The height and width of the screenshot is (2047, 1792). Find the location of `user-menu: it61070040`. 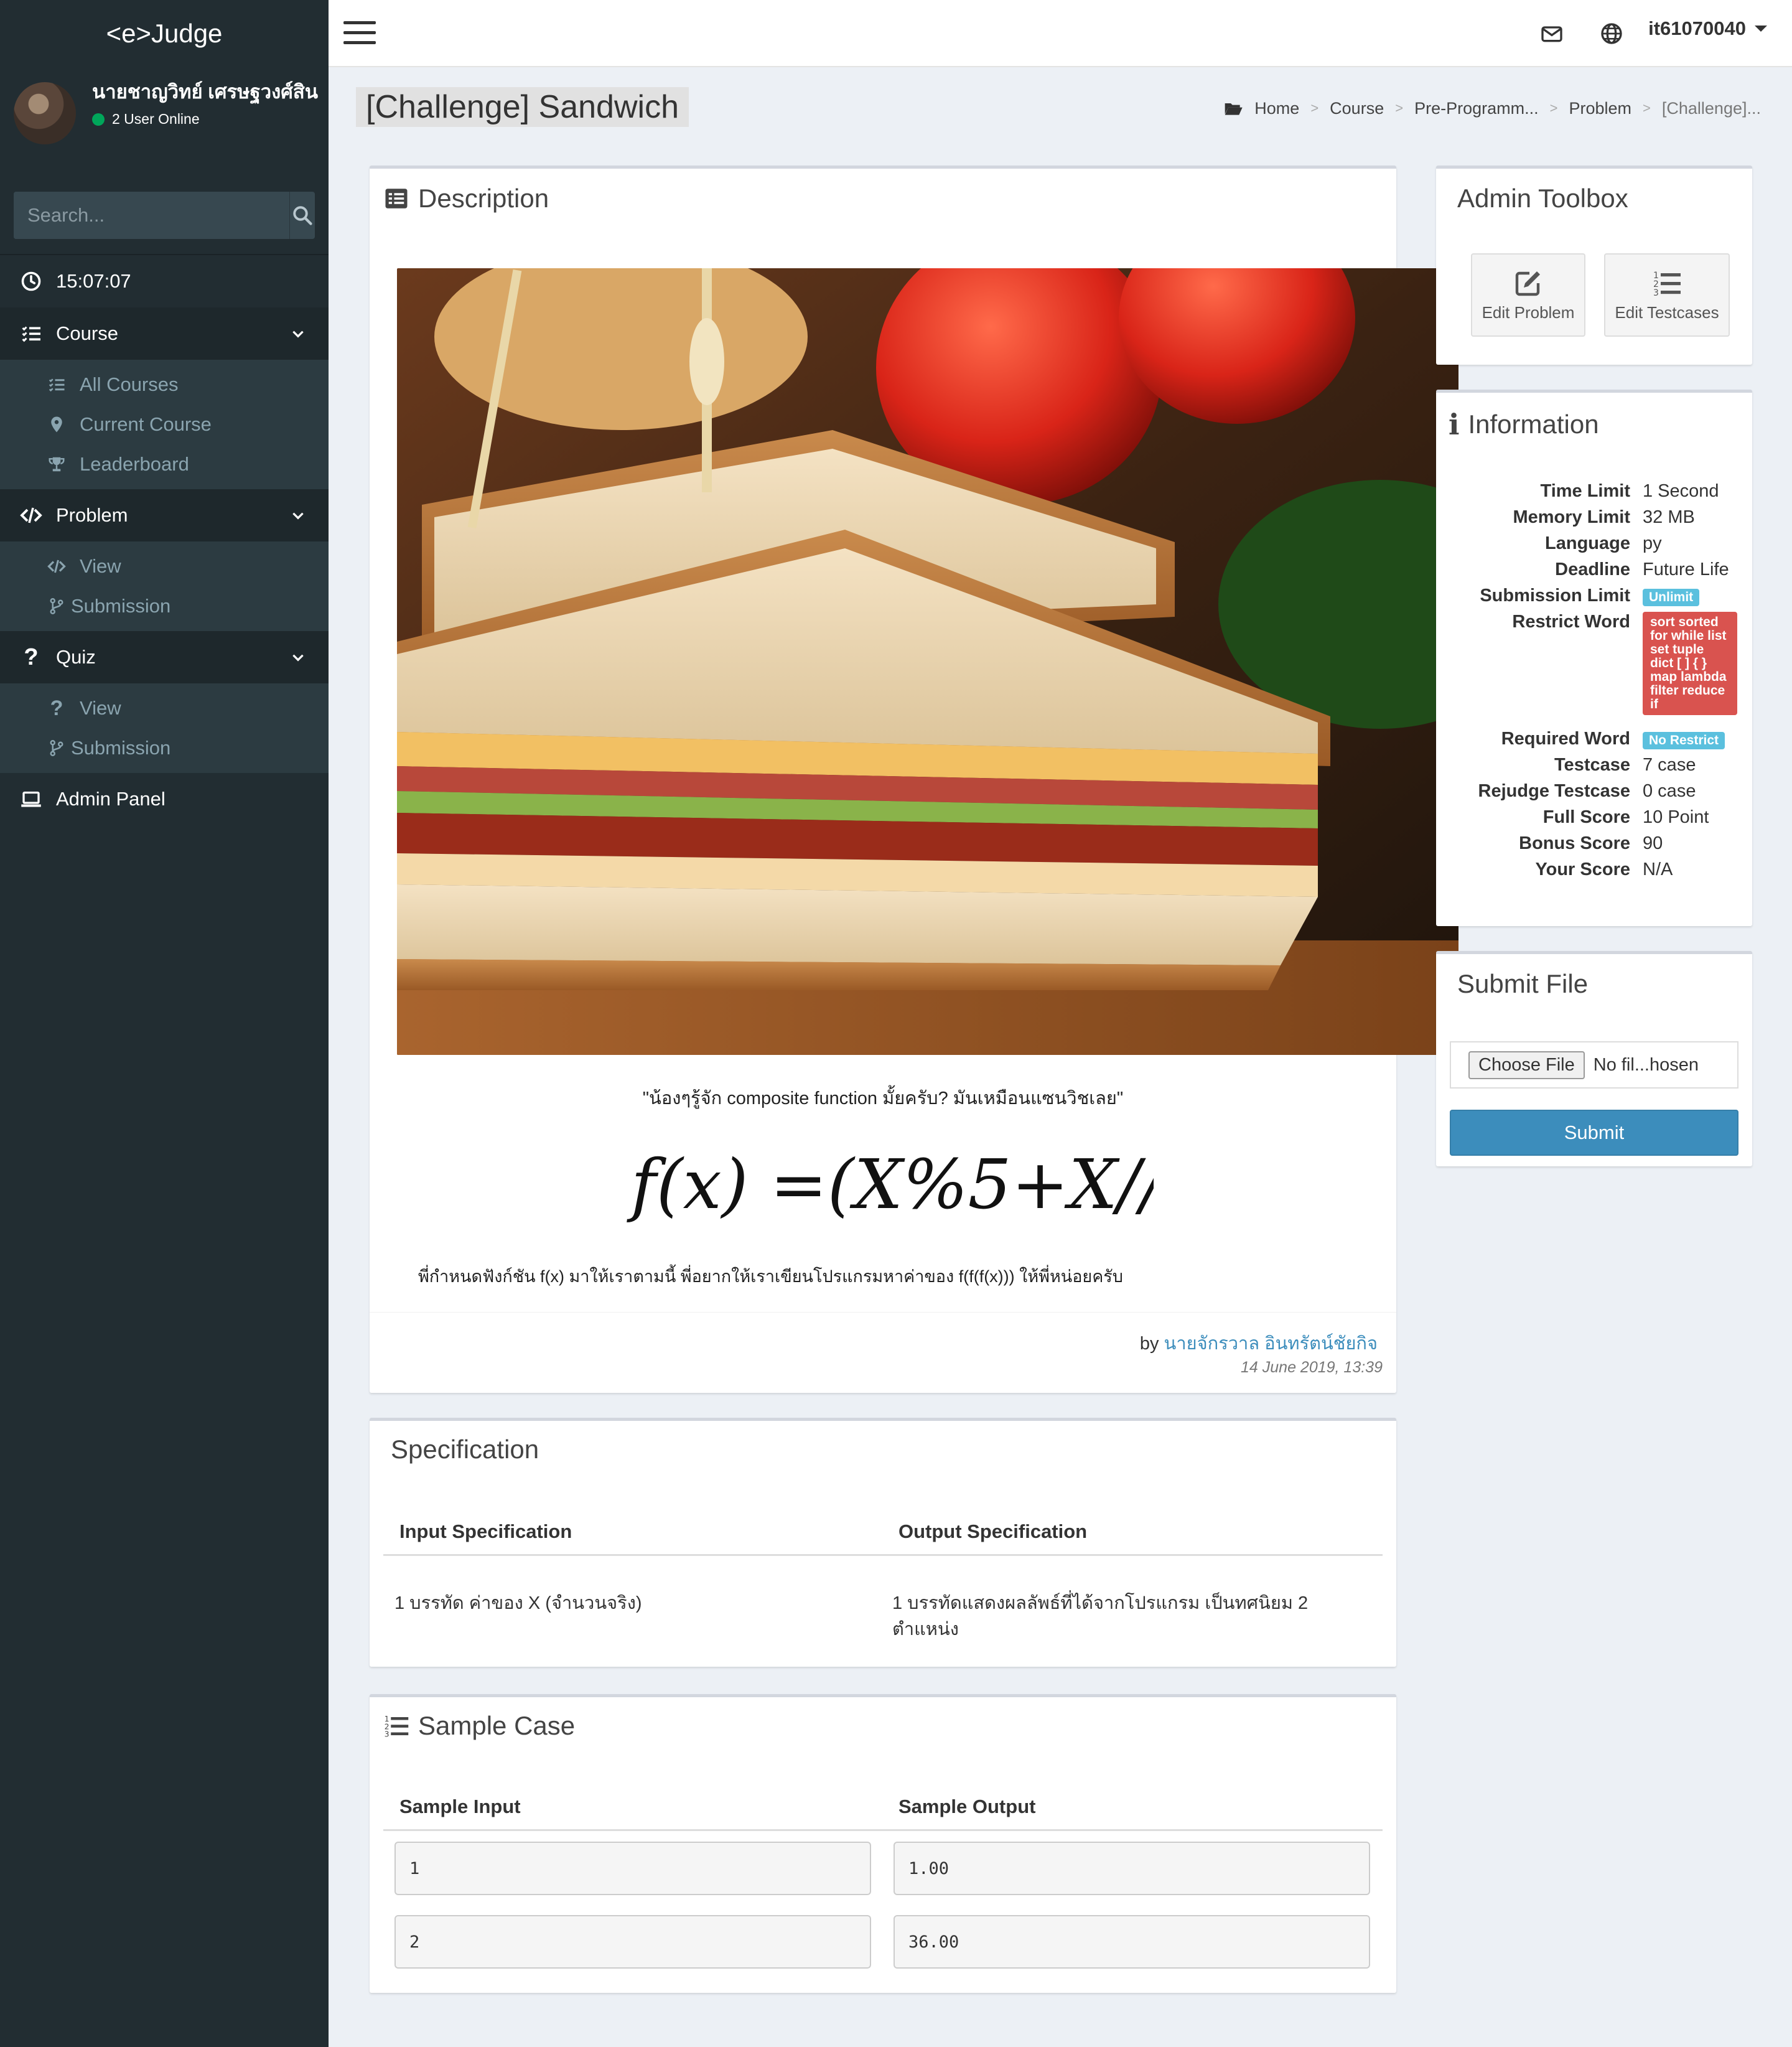

user-menu: it61070040 is located at coordinates (1708, 28).